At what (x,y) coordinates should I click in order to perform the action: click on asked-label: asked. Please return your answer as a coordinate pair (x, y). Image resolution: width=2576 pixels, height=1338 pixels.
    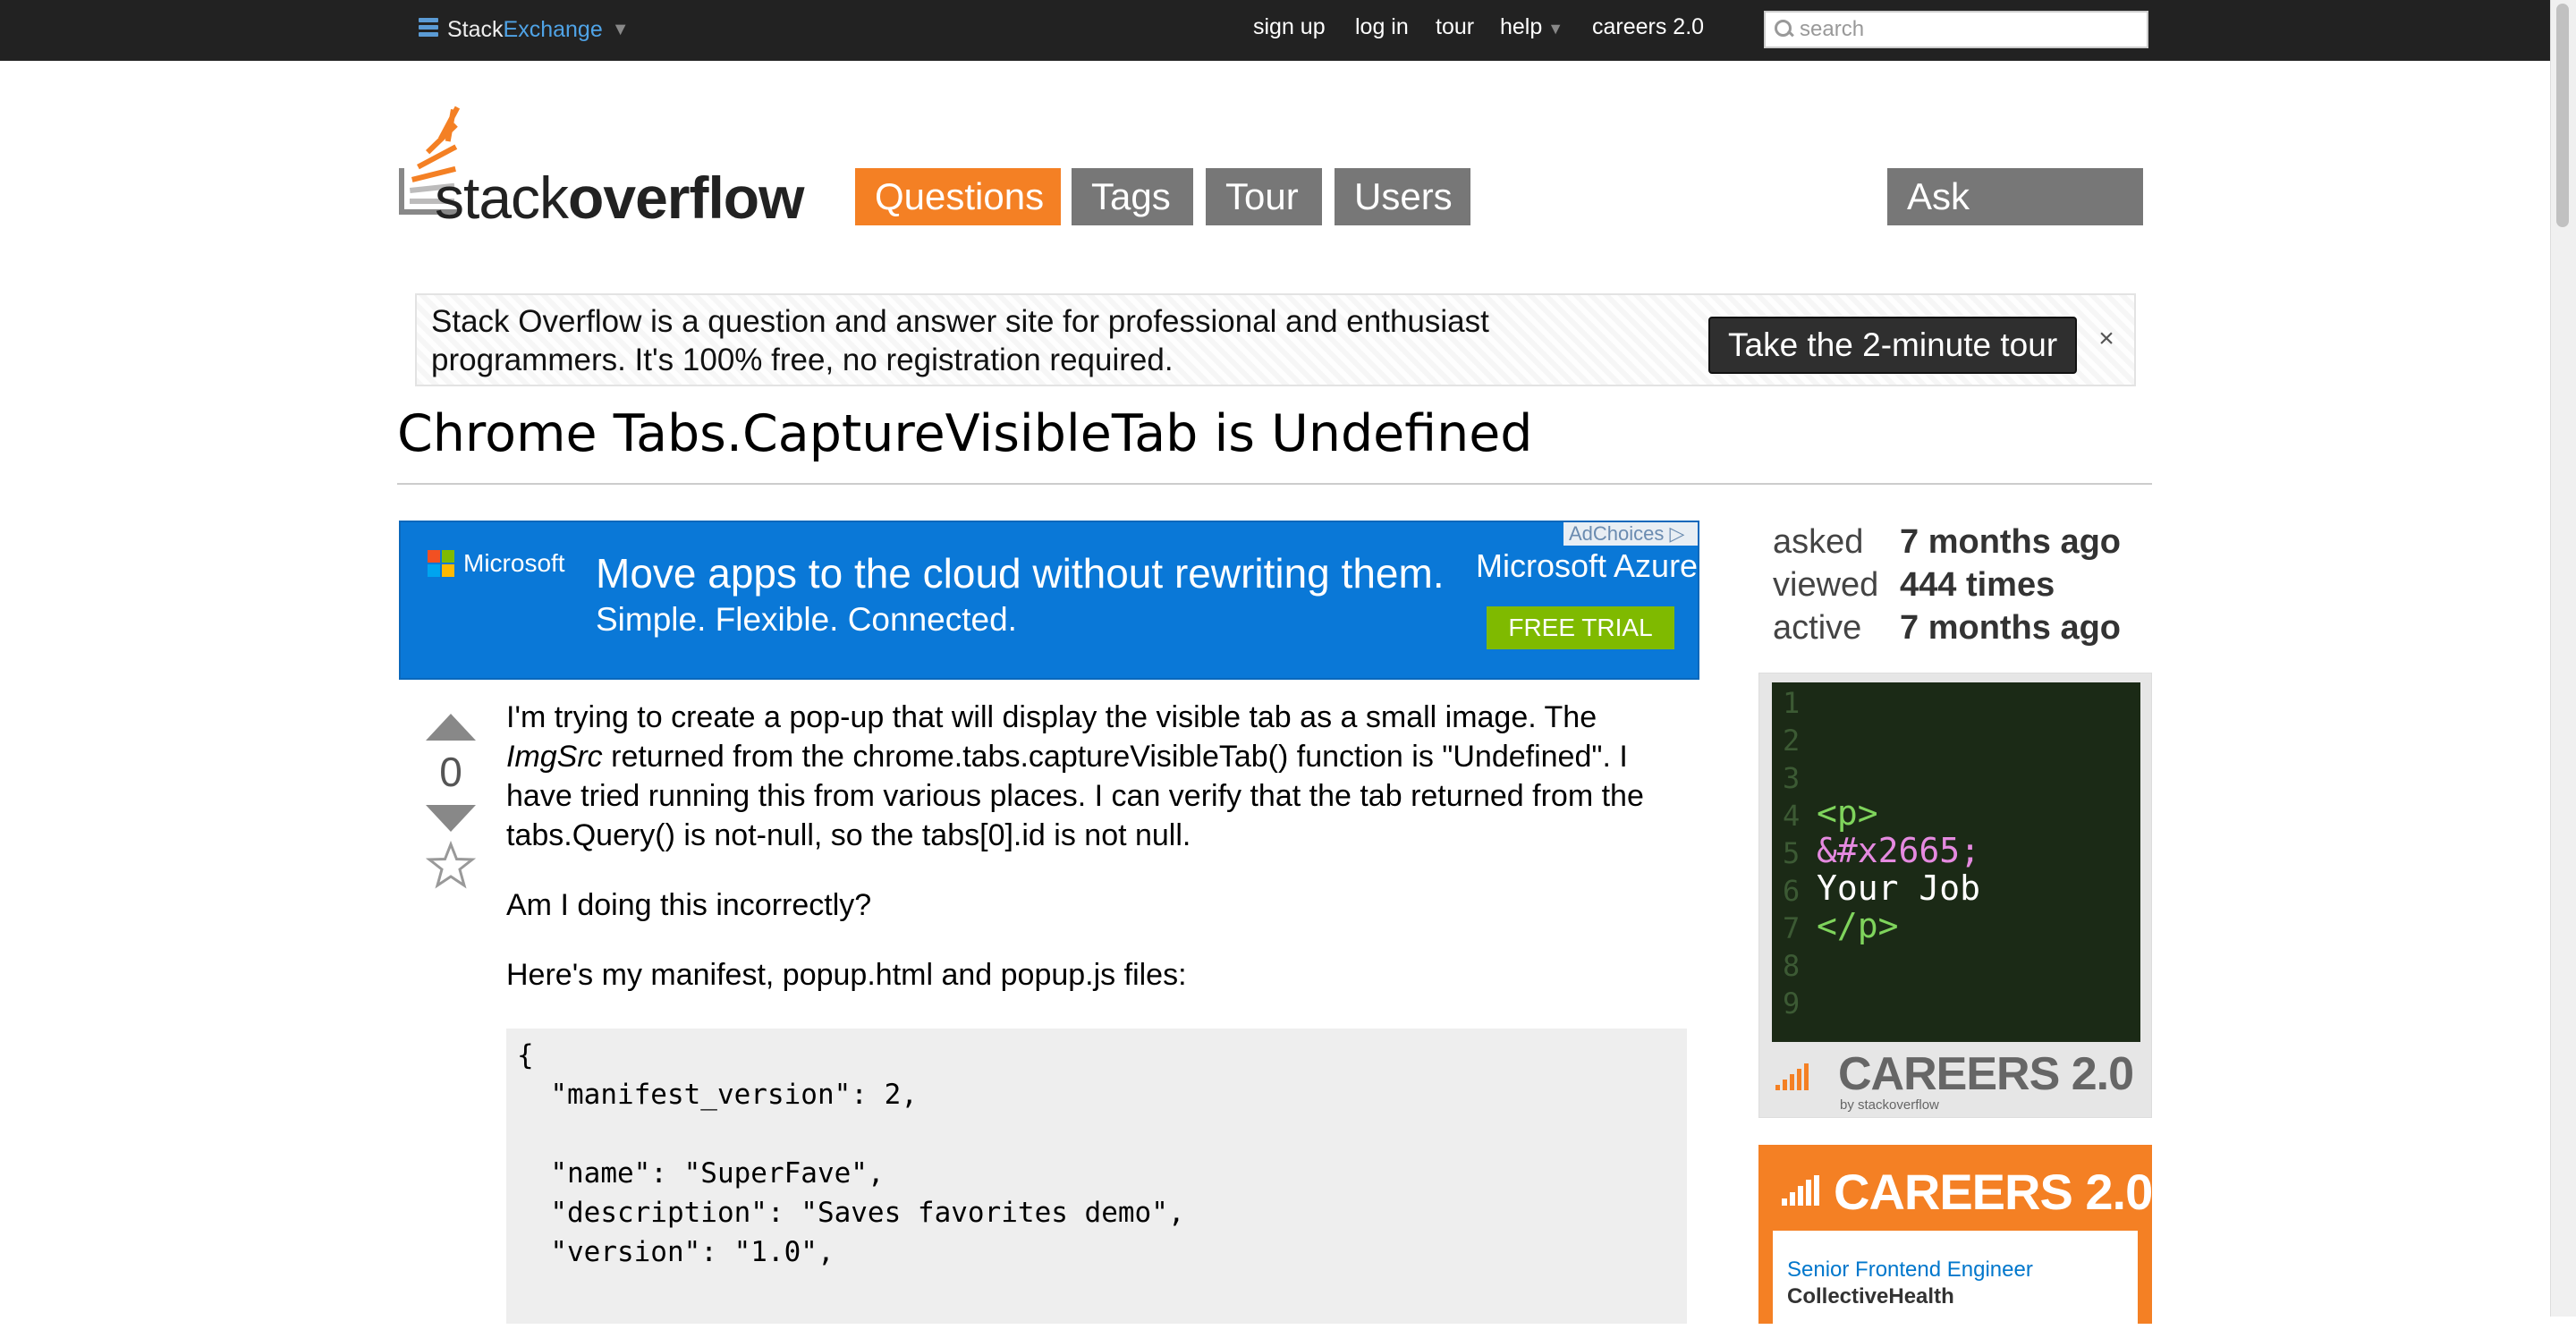
    Looking at the image, I should click on (1818, 542).